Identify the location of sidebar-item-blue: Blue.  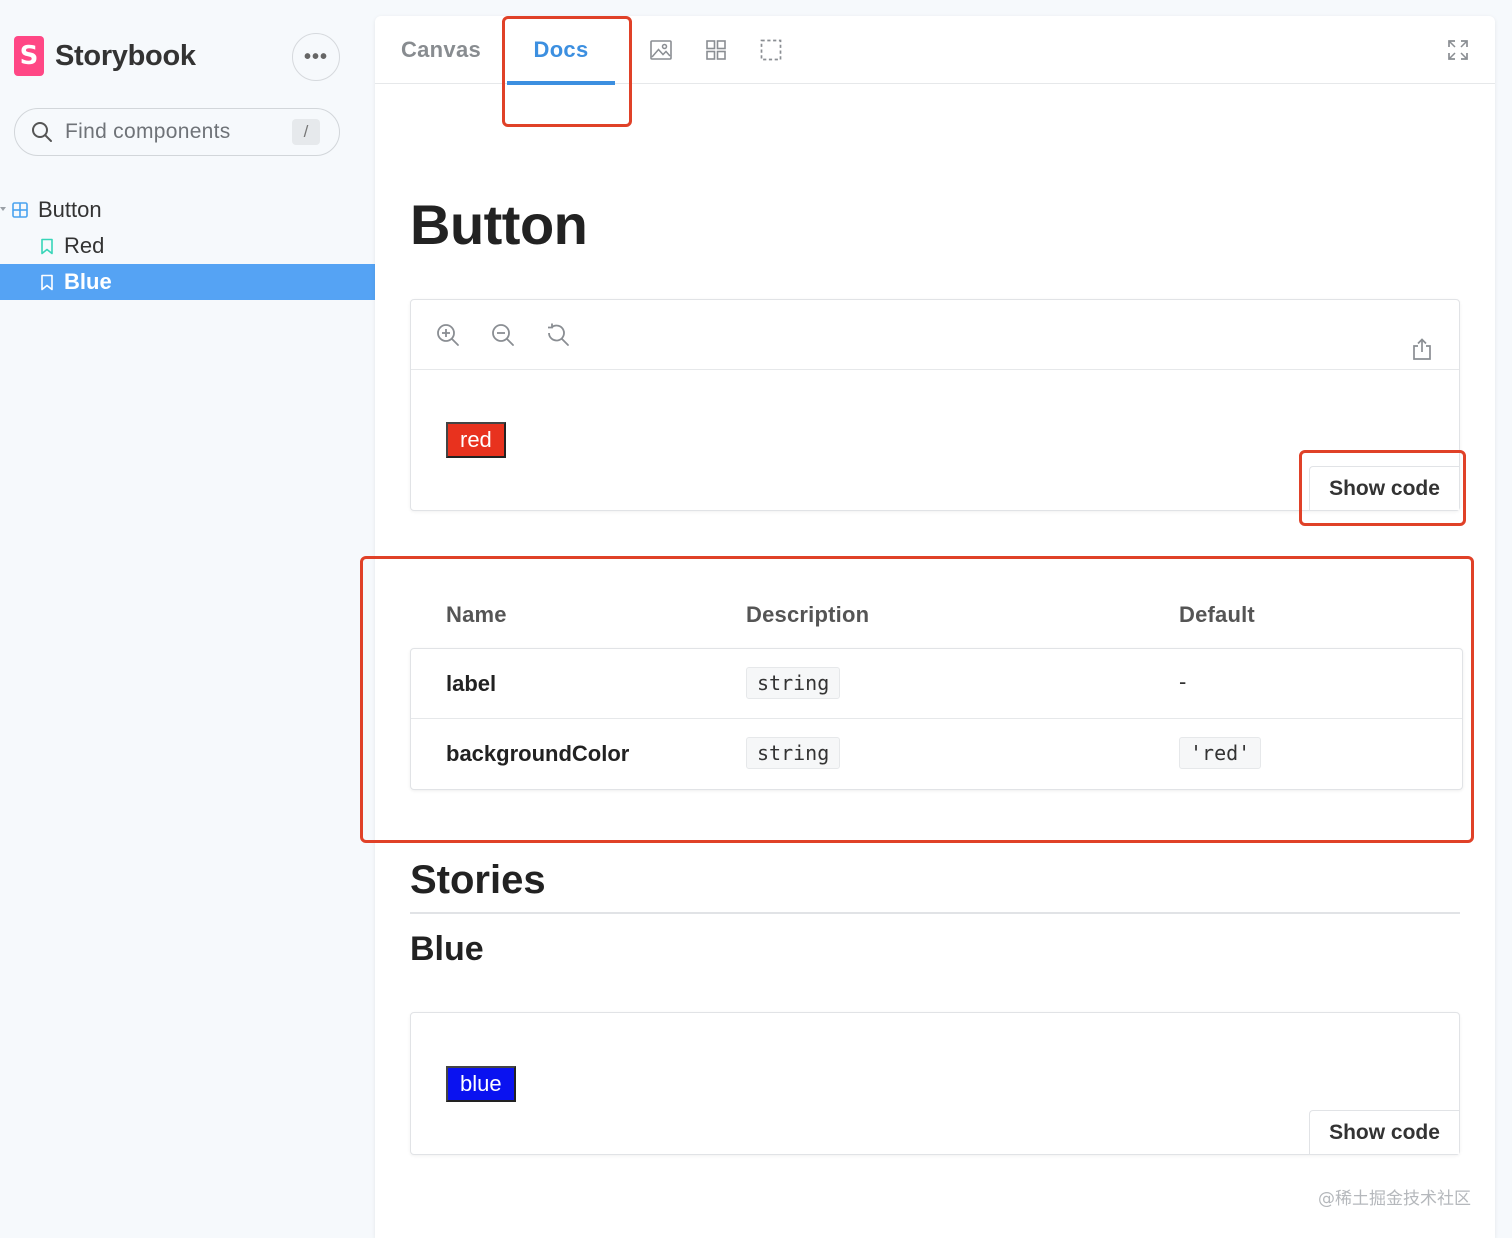
(187, 282).